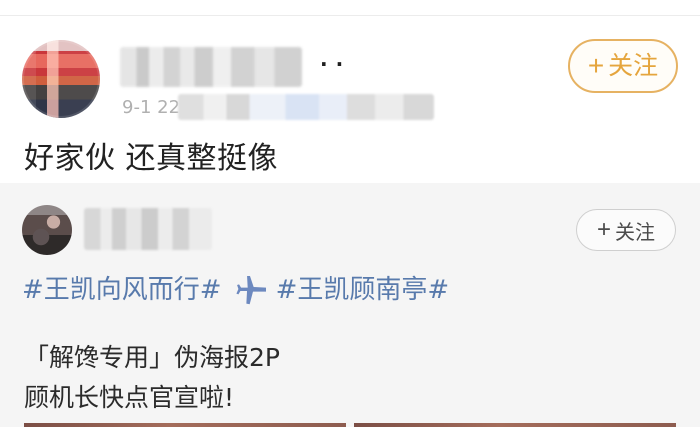  I want to click on follow-button: + 关注, so click(623, 66).